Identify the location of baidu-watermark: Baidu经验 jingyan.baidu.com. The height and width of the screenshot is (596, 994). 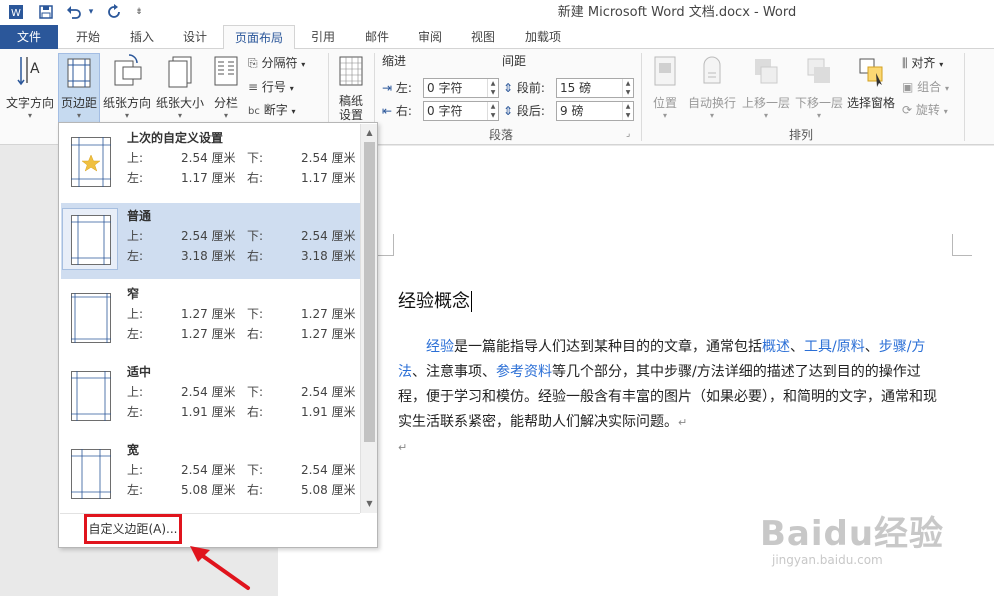
(875, 546).